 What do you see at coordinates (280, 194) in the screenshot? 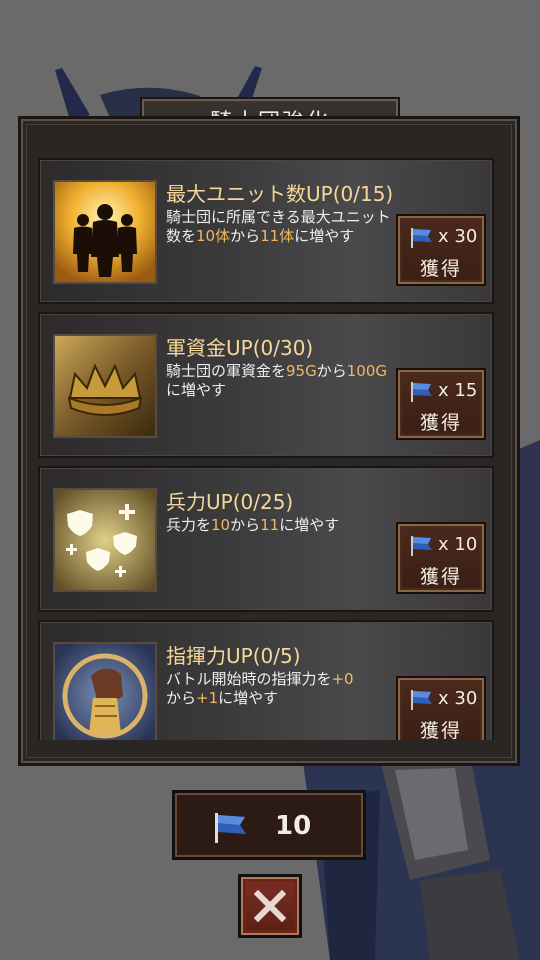
I see `upgrade-title: 最大ユニット数UP(0/15)` at bounding box center [280, 194].